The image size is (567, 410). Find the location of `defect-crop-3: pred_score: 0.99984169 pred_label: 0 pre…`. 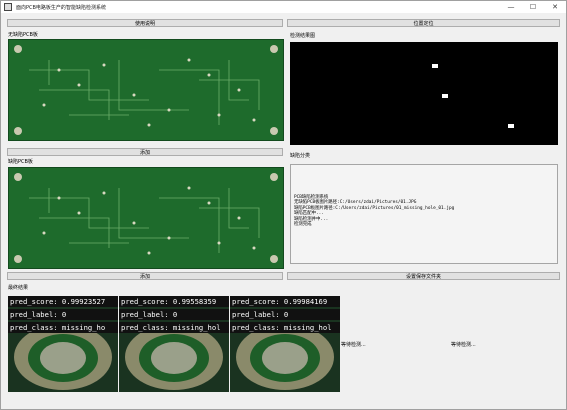

defect-crop-3: pred_score: 0.99984169 pred_label: 0 pre… is located at coordinates (285, 344).